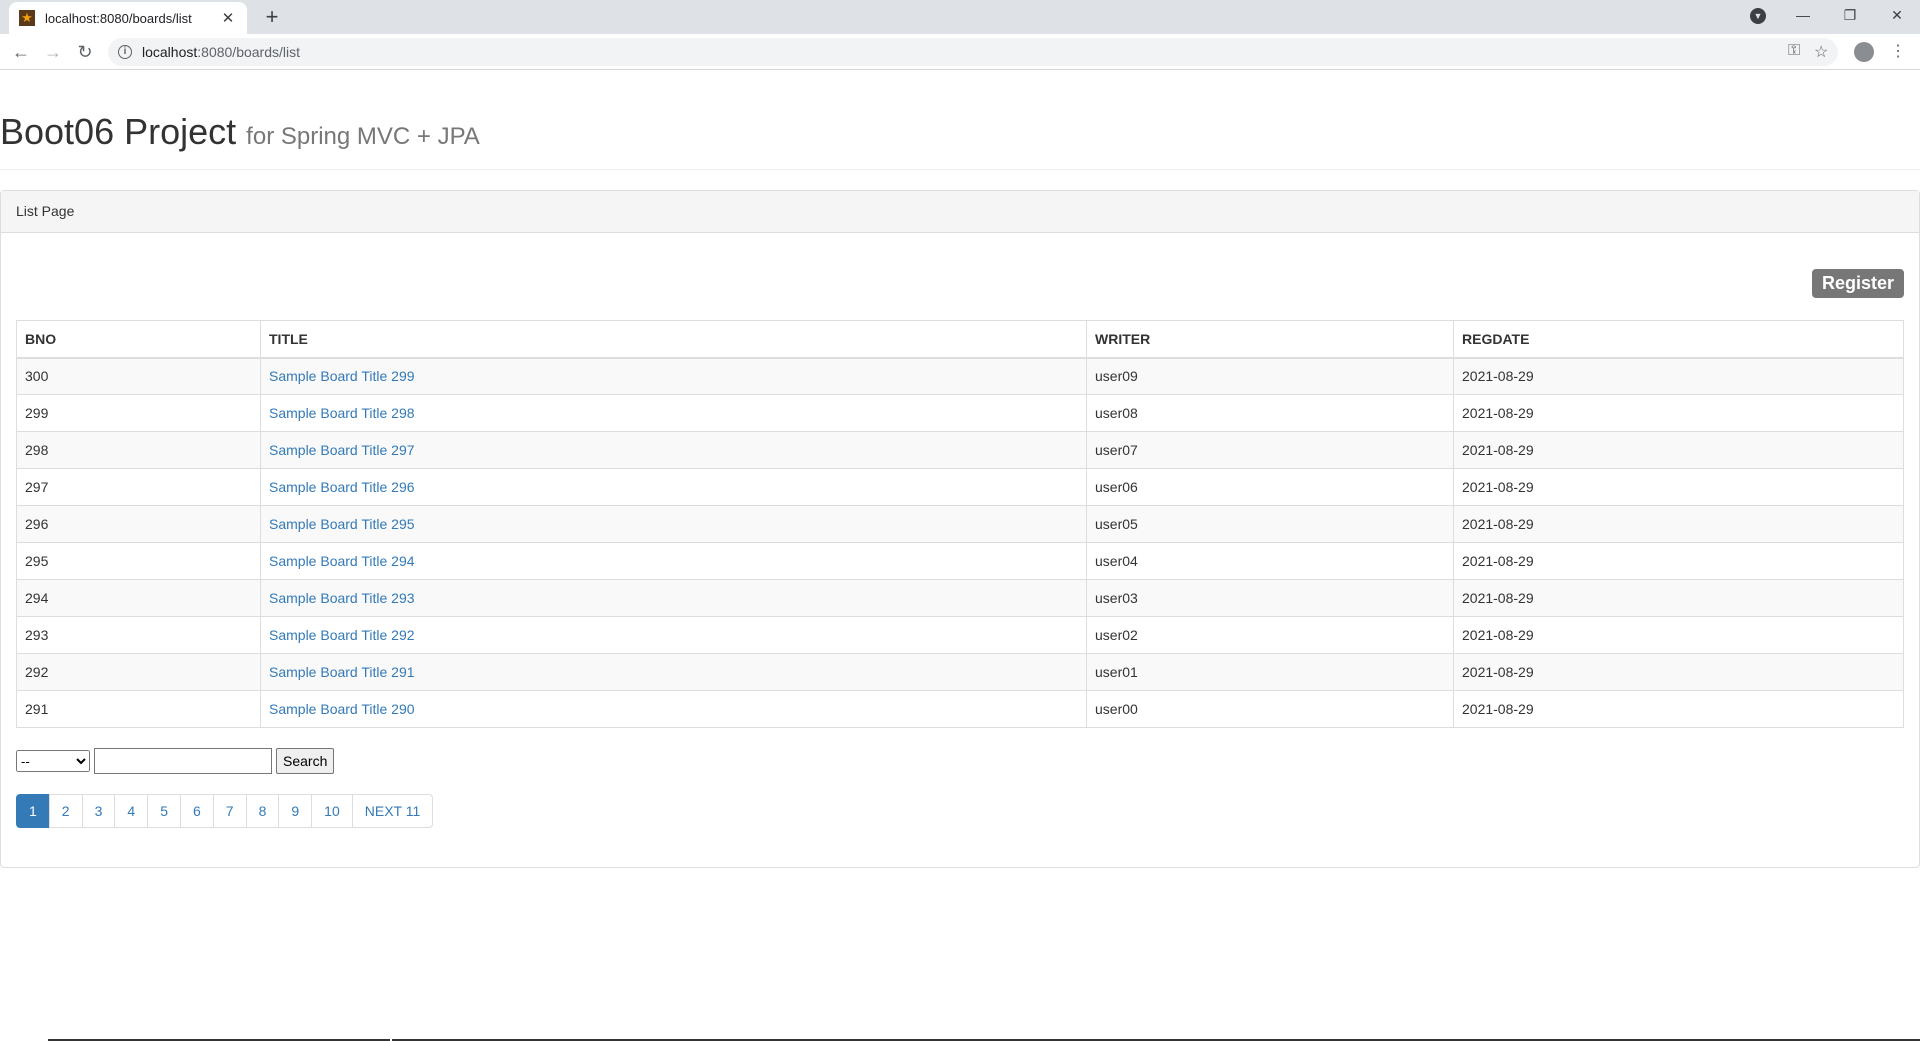 The height and width of the screenshot is (1041, 1920). Describe the element at coordinates (1270, 487) in the screenshot. I see `cell-writer: user06` at that location.